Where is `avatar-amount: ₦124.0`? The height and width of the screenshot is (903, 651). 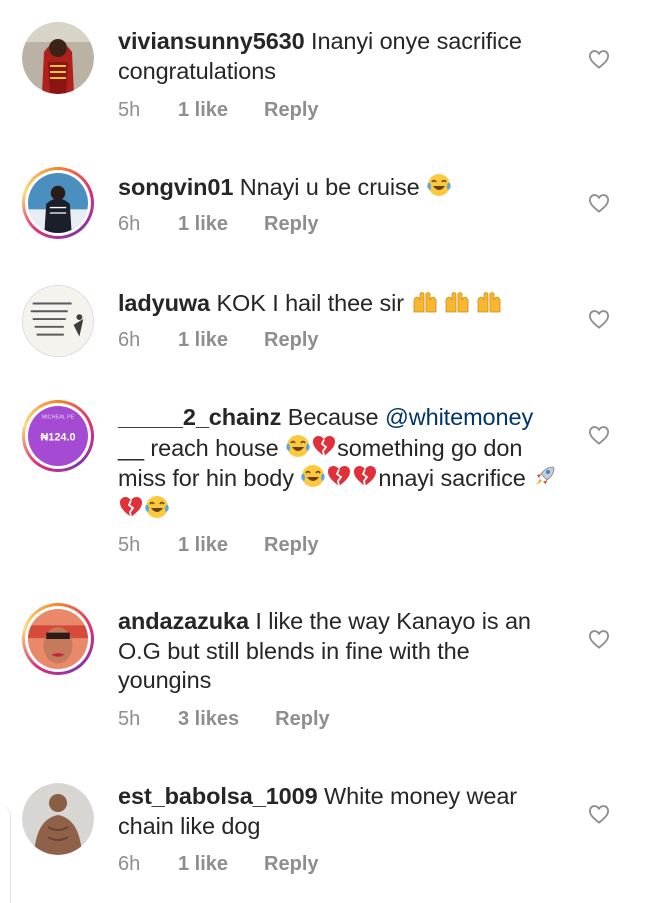
avatar-amount: ₦124.0 is located at coordinates (57, 438).